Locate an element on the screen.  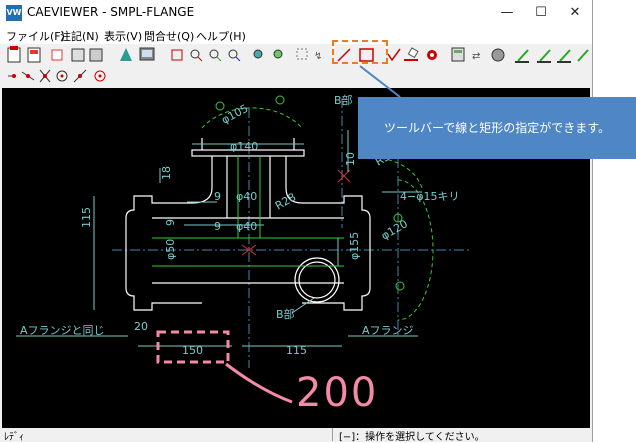
check-mark-icon is located at coordinates (394, 55).